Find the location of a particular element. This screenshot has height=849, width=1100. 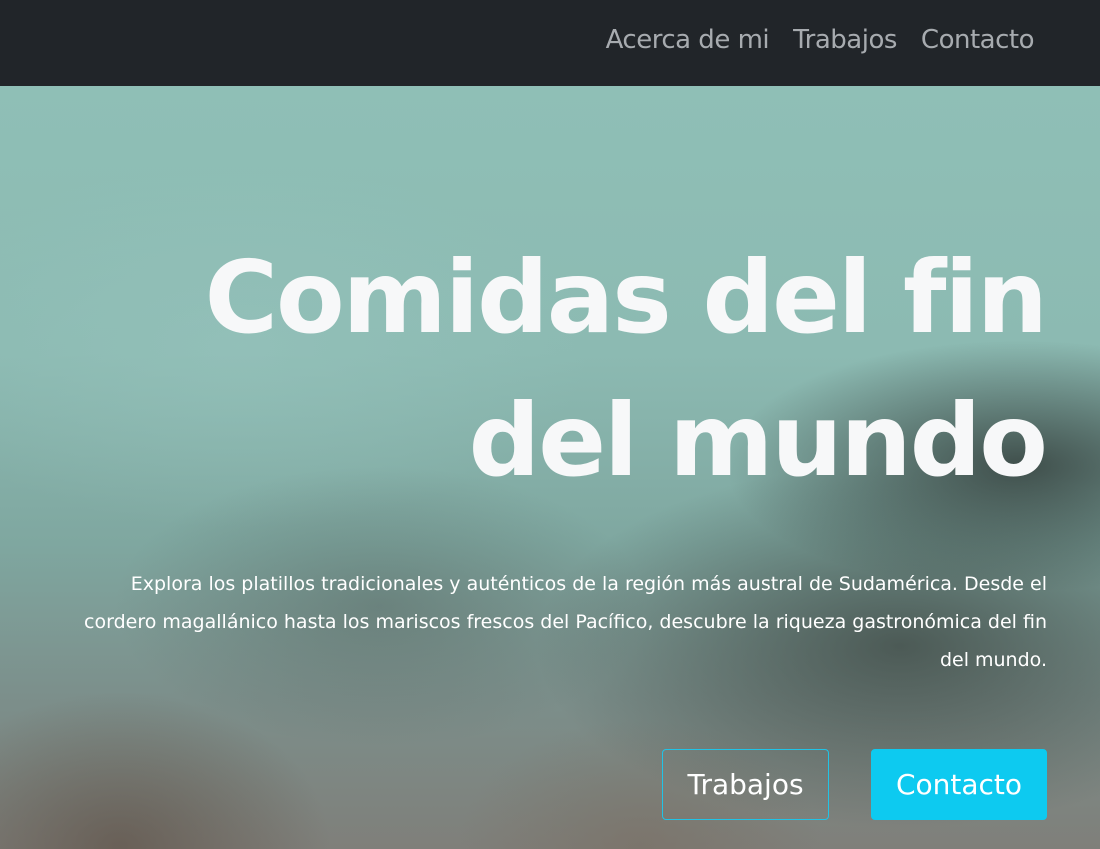

nav-links: Acerca de mi Trabajos Contacto is located at coordinates (820, 40).